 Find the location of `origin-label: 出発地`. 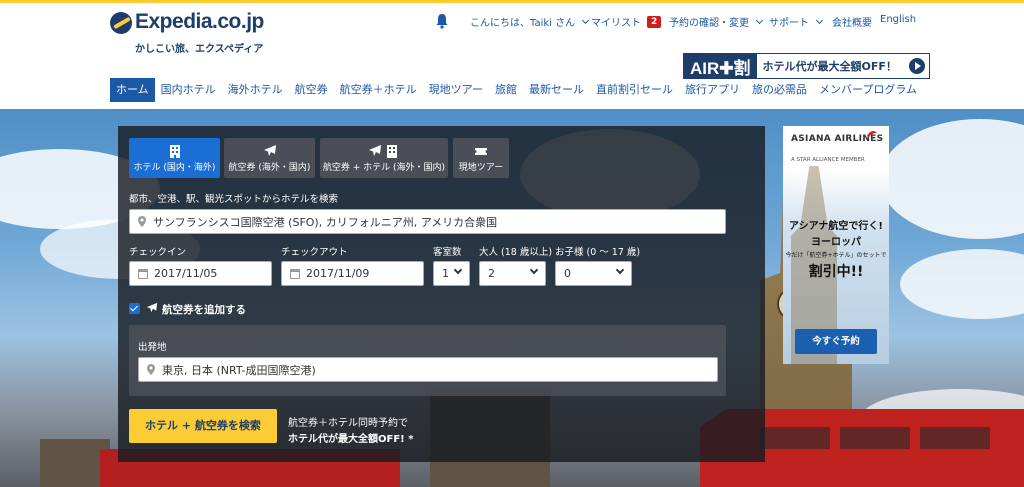

origin-label: 出発地 is located at coordinates (152, 347).